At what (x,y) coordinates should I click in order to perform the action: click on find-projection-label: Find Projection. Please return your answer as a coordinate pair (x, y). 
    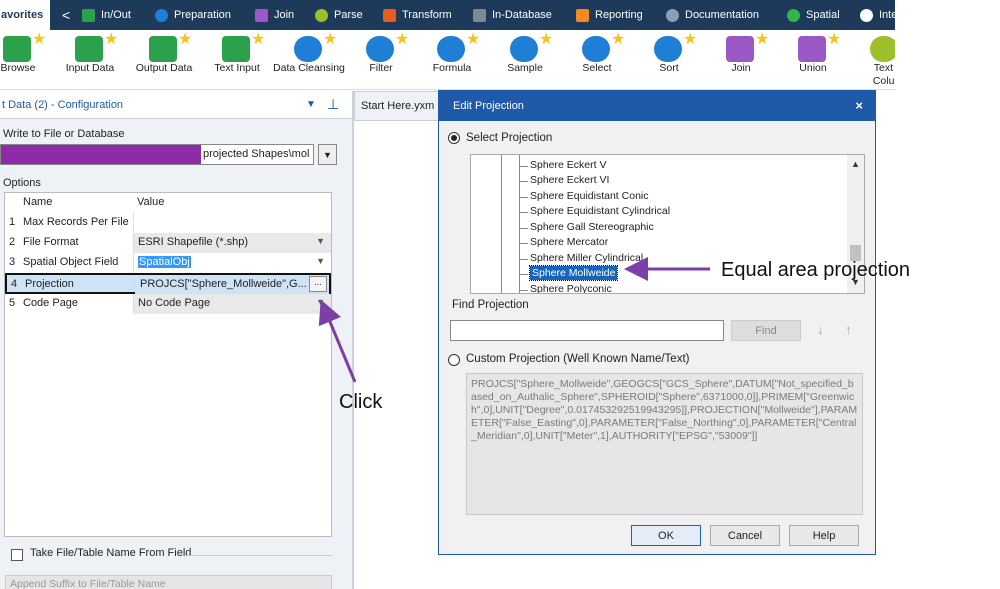
    Looking at the image, I should click on (490, 305).